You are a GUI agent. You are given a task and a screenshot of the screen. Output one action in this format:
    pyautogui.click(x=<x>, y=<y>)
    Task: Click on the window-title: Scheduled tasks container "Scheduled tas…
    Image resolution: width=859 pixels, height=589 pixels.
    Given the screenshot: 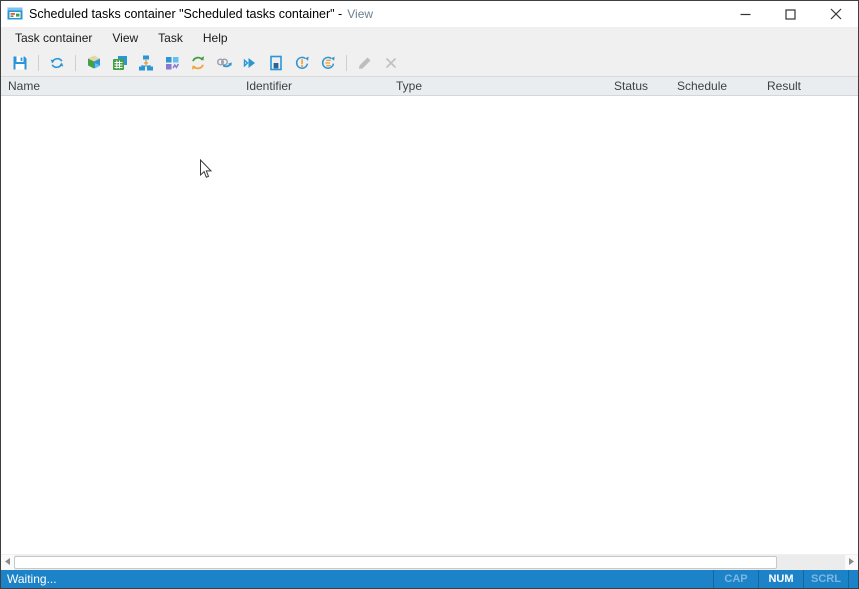 What is the action you would take?
    pyautogui.click(x=186, y=14)
    